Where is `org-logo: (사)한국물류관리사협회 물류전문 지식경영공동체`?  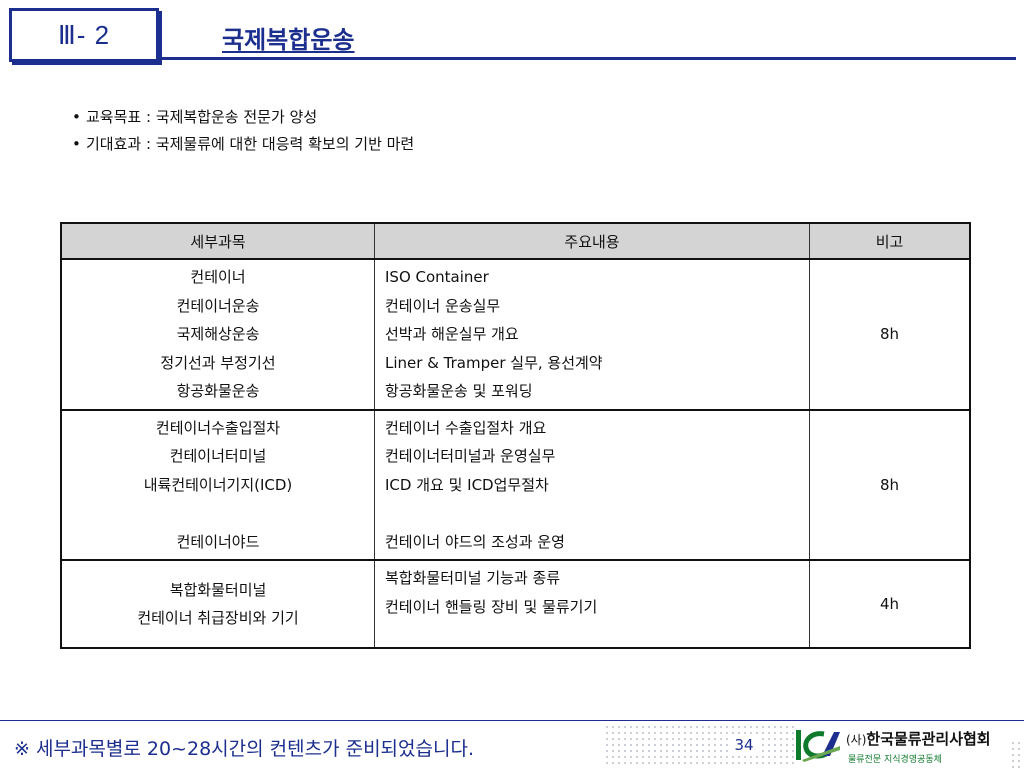
org-logo: (사)한국물류관리사협회 물류전문 지식경영공동체 is located at coordinates (907, 747).